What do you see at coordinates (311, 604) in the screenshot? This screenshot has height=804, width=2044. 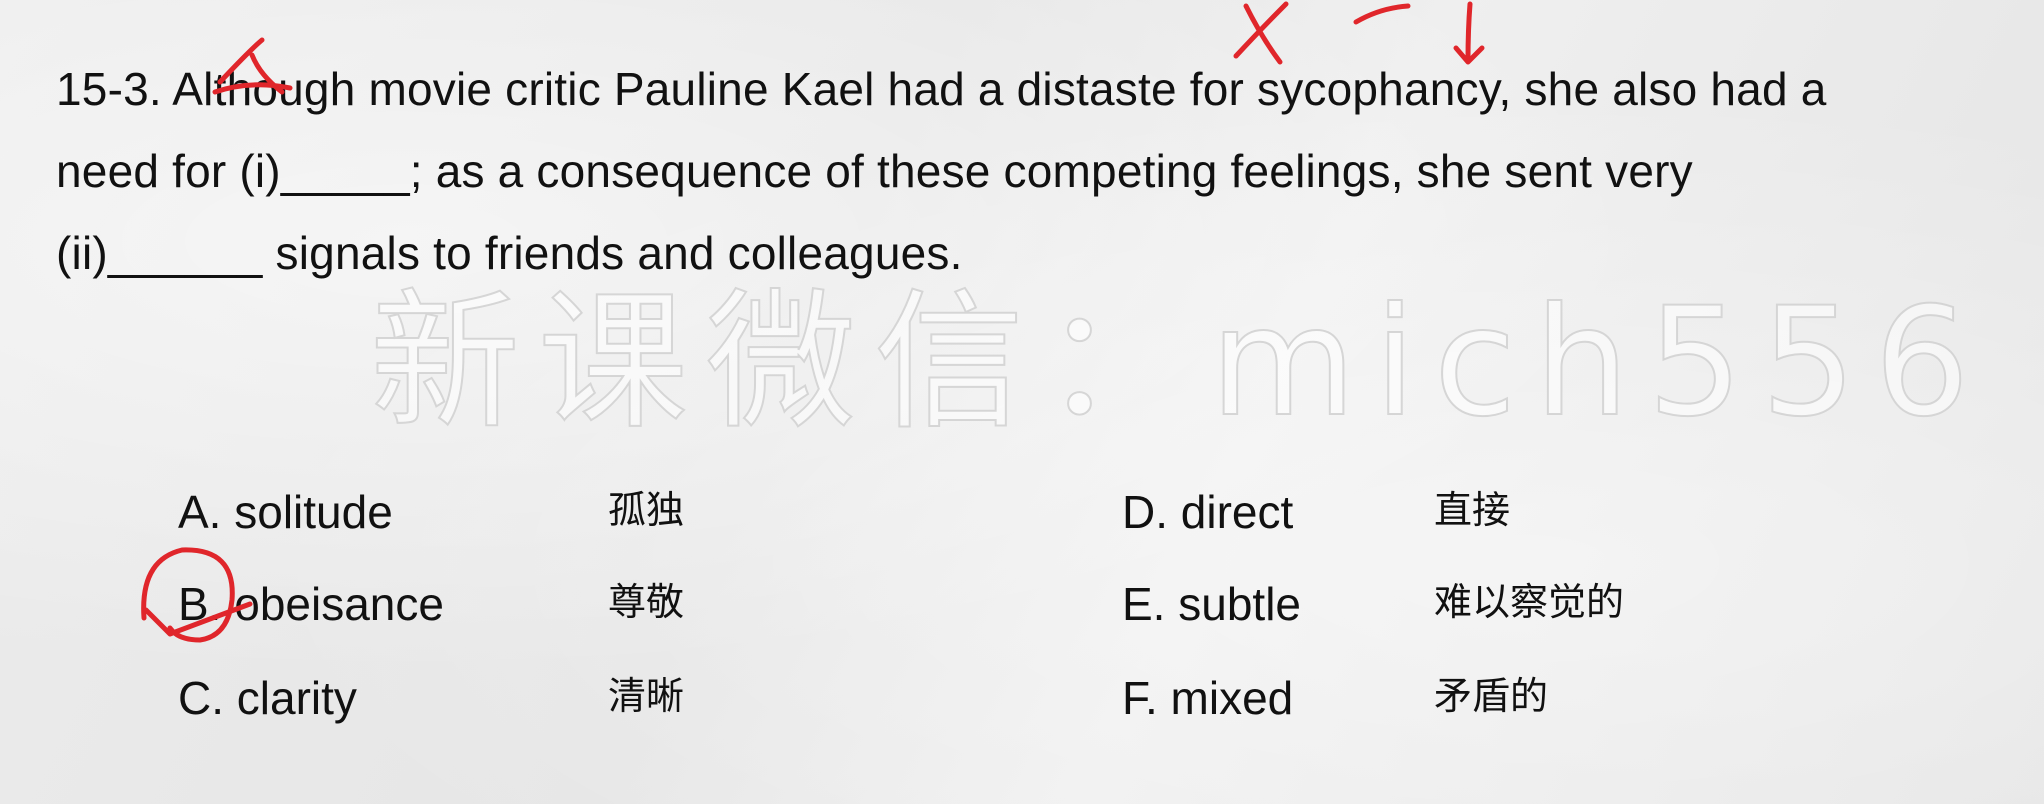 I see `option-b: B. obeisance` at bounding box center [311, 604].